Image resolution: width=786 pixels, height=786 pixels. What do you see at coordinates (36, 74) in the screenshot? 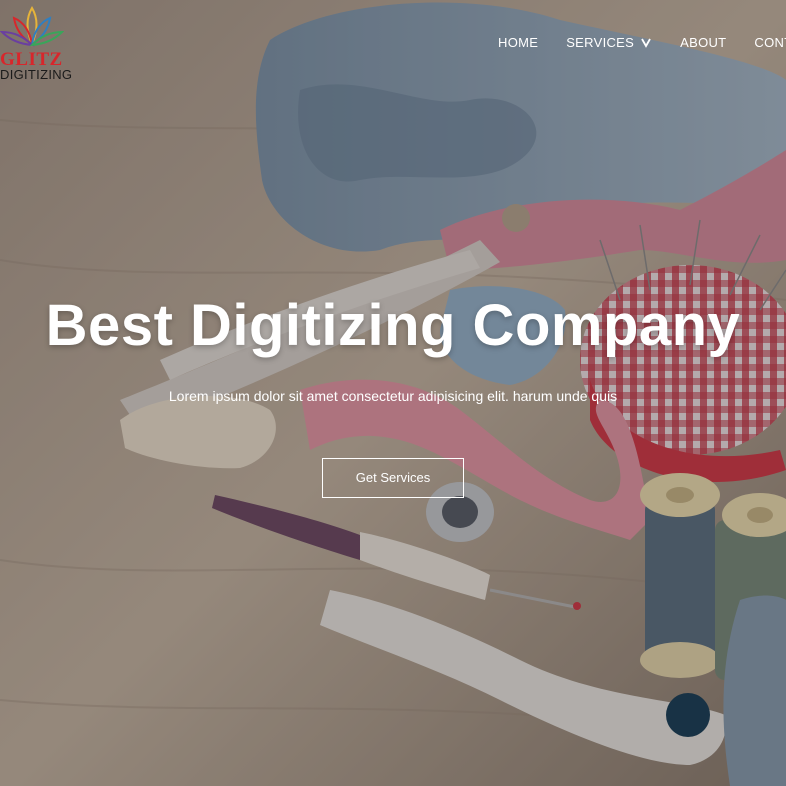
I see `logo-subtitle: DIGITIZING` at bounding box center [36, 74].